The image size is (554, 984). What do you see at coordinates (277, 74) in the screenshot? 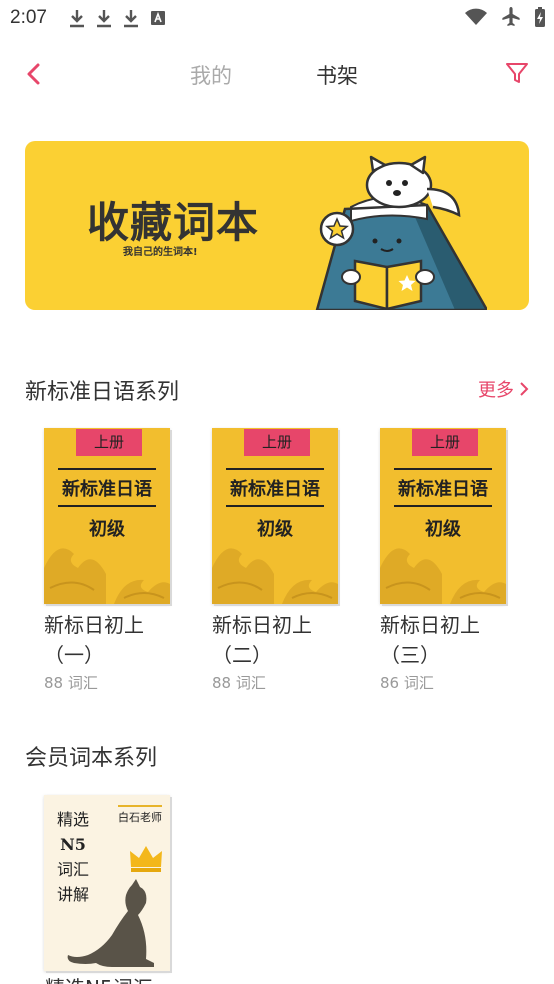
I see `top-navbar: 我的 书架` at bounding box center [277, 74].